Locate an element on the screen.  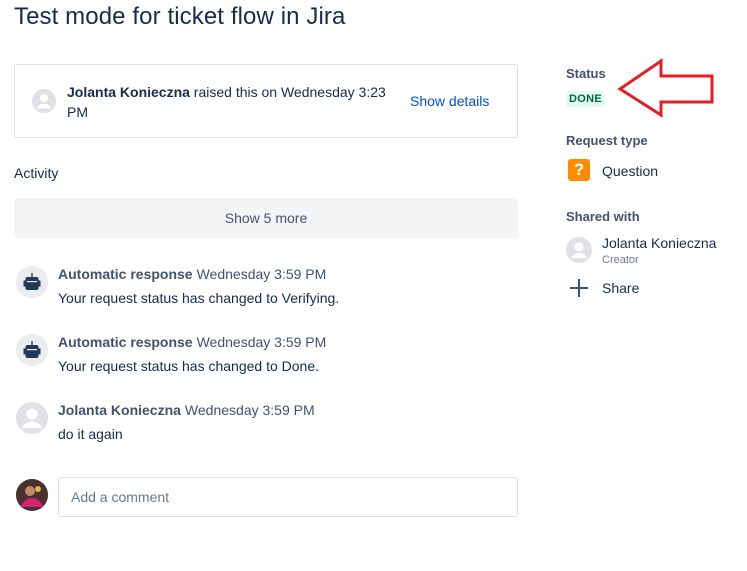
comment-input is located at coordinates (288, 497).